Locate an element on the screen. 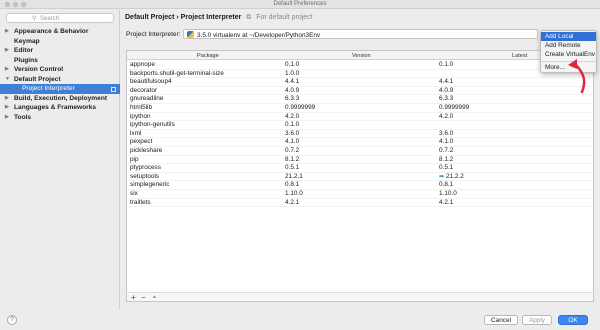  package-name: html5lib is located at coordinates (141, 107).